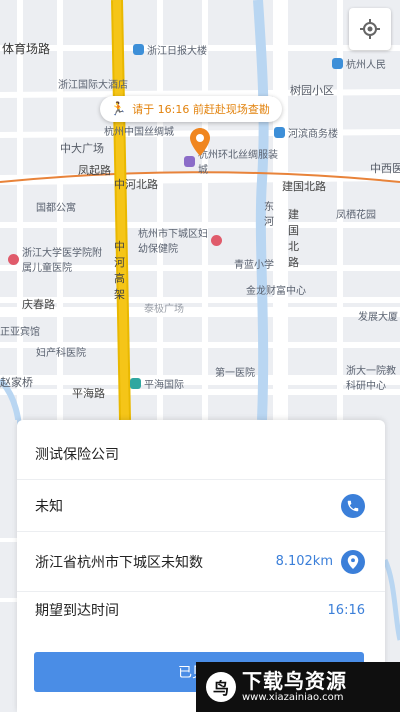 The image size is (400, 712). I want to click on poi-xiacheng-hospital: 杭州市下城区妇幼保健院, so click(180, 240).